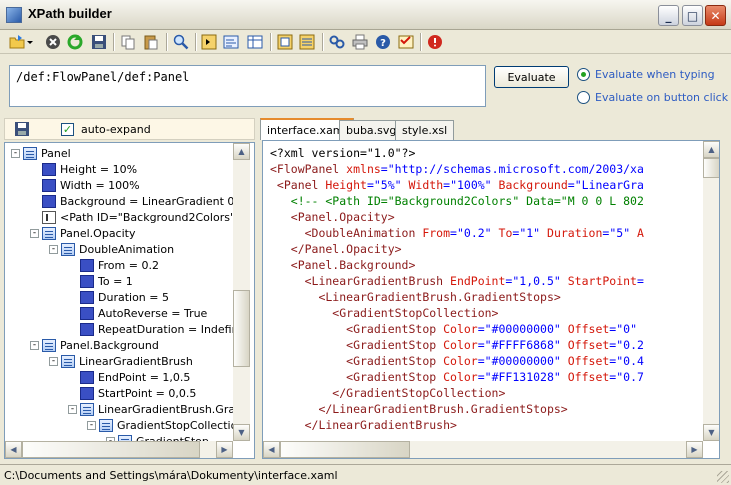 The width and height of the screenshot is (731, 485). I want to click on settings-icon, so click(406, 42).